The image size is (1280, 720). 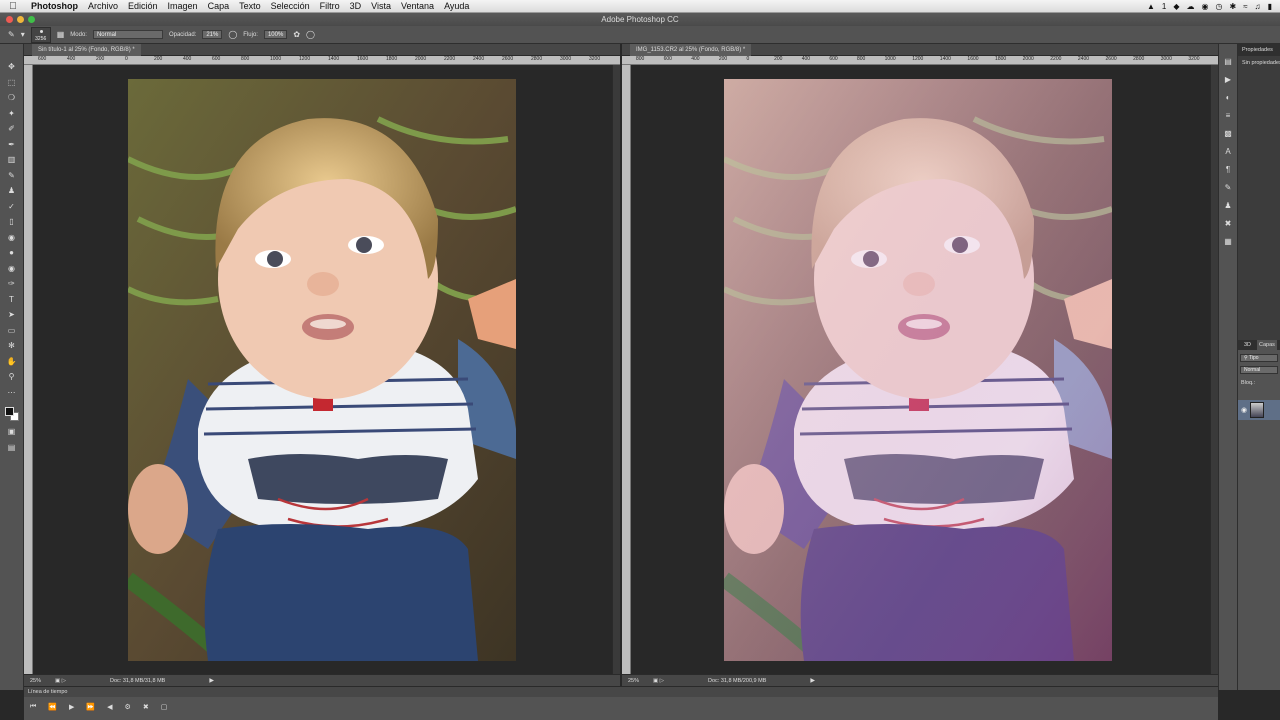 What do you see at coordinates (381, 6) in the screenshot?
I see `menu-vista: Vista` at bounding box center [381, 6].